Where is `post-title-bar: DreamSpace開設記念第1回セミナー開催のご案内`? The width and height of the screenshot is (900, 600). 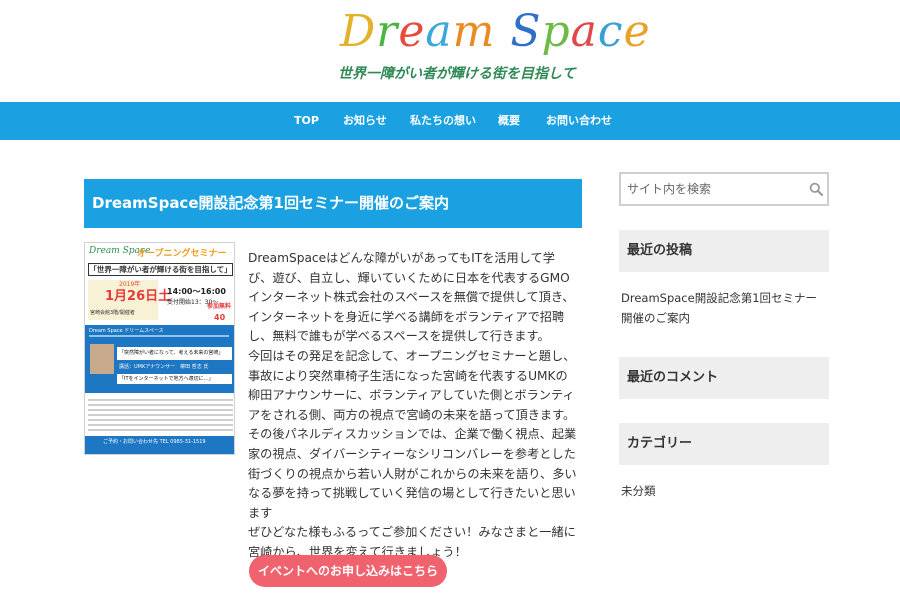 post-title-bar: DreamSpace開設記念第1回セミナー開催のご案内 is located at coordinates (333, 203).